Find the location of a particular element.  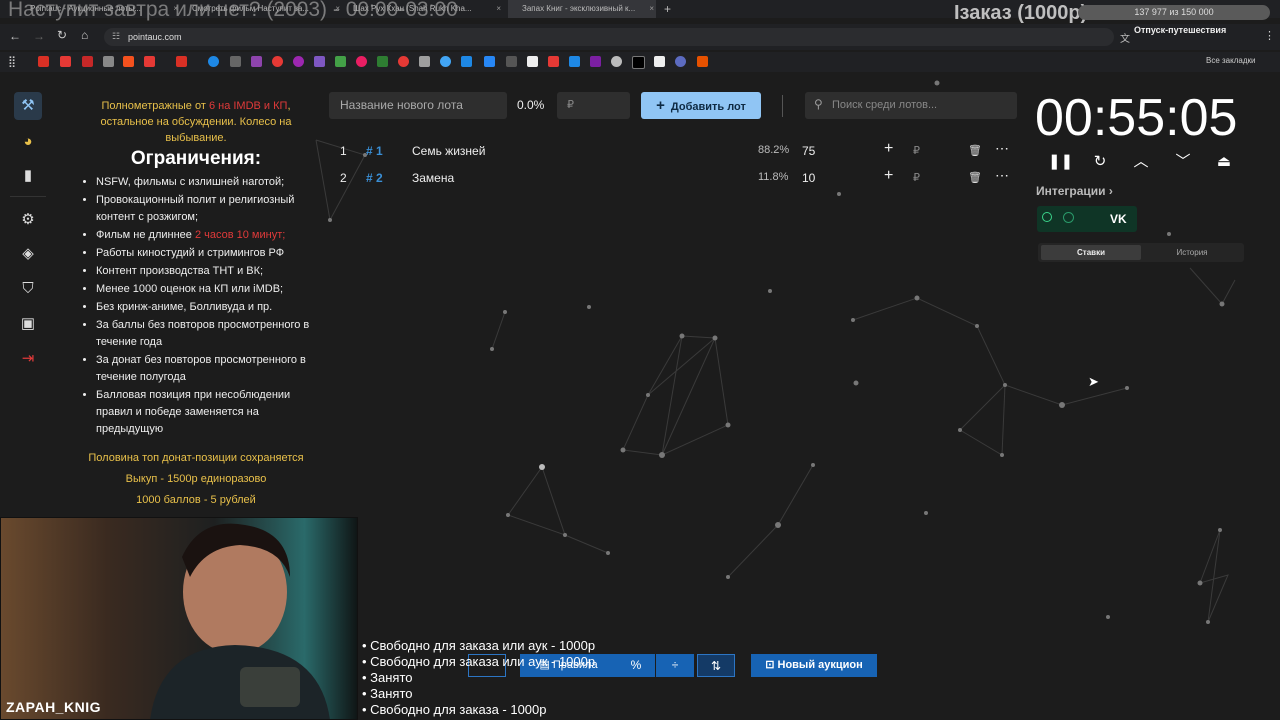

rule-item: NSFW, фильмы с излишней наготой; is located at coordinates (205, 182).